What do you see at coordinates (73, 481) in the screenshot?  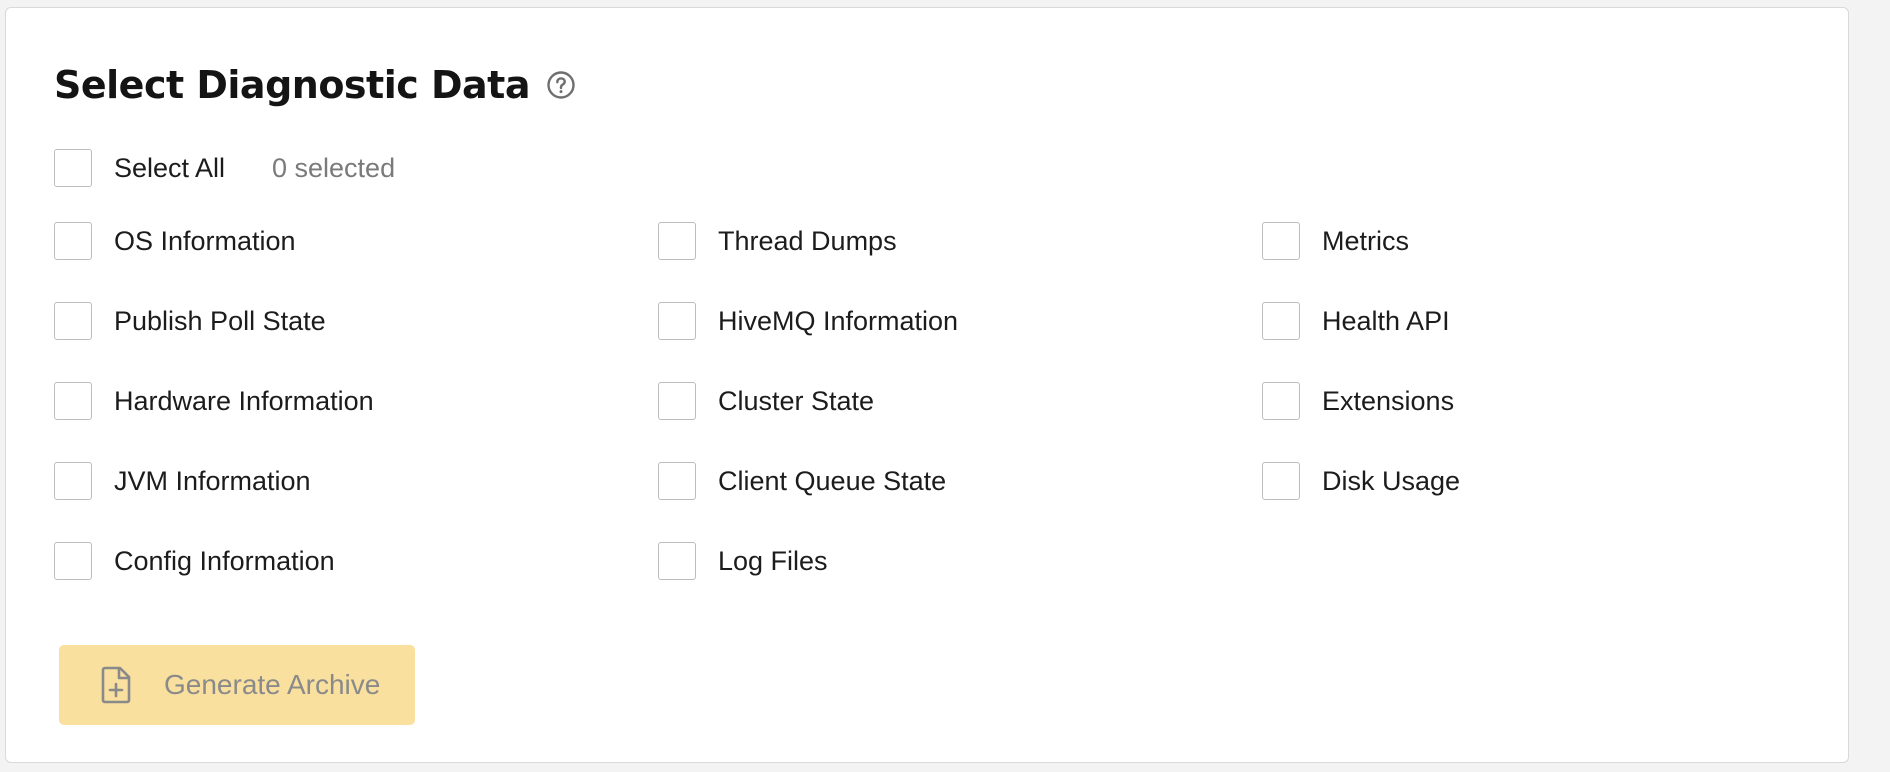 I see `checkbox-jvm-information` at bounding box center [73, 481].